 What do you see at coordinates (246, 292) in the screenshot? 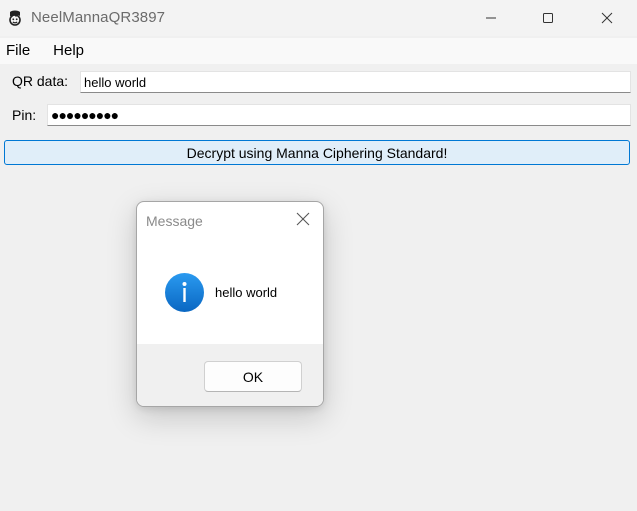
I see `dialog-message: hello world` at bounding box center [246, 292].